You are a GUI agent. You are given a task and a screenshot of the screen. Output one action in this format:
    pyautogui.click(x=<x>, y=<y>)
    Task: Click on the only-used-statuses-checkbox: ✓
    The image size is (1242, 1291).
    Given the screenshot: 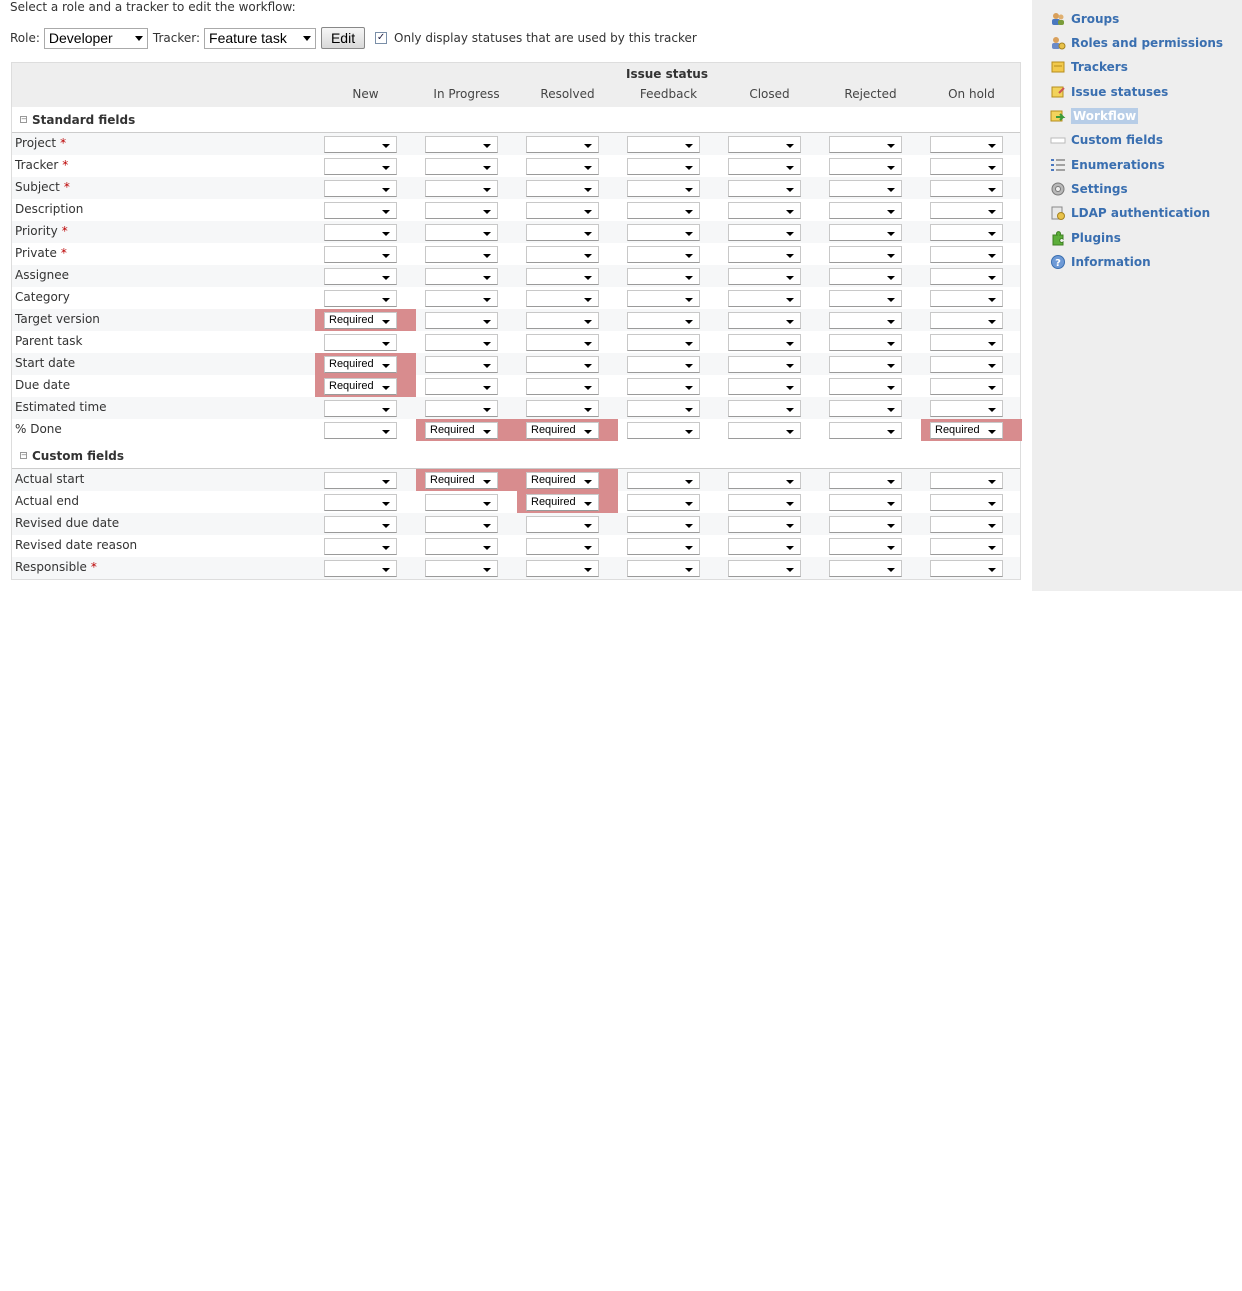 What is the action you would take?
    pyautogui.click(x=381, y=38)
    